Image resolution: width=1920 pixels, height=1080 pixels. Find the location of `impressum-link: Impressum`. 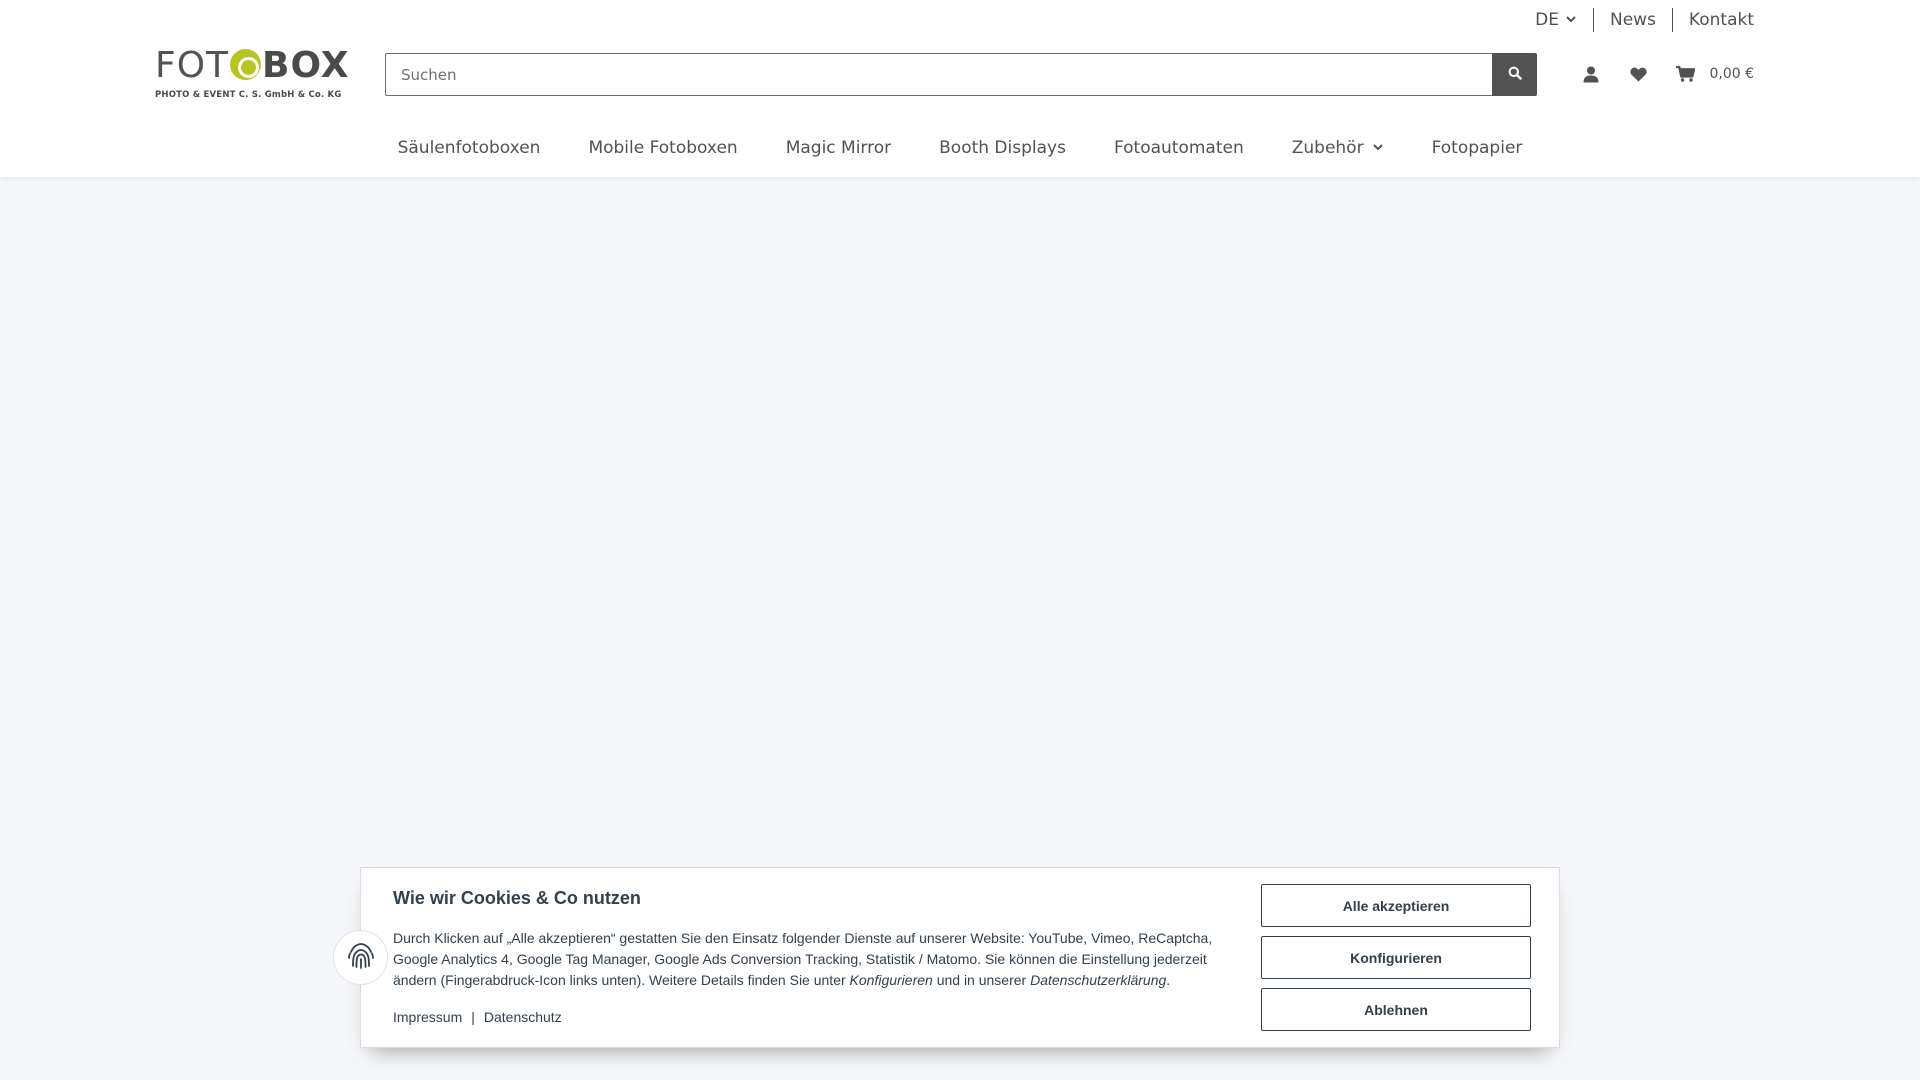

impressum-link: Impressum is located at coordinates (427, 1017).